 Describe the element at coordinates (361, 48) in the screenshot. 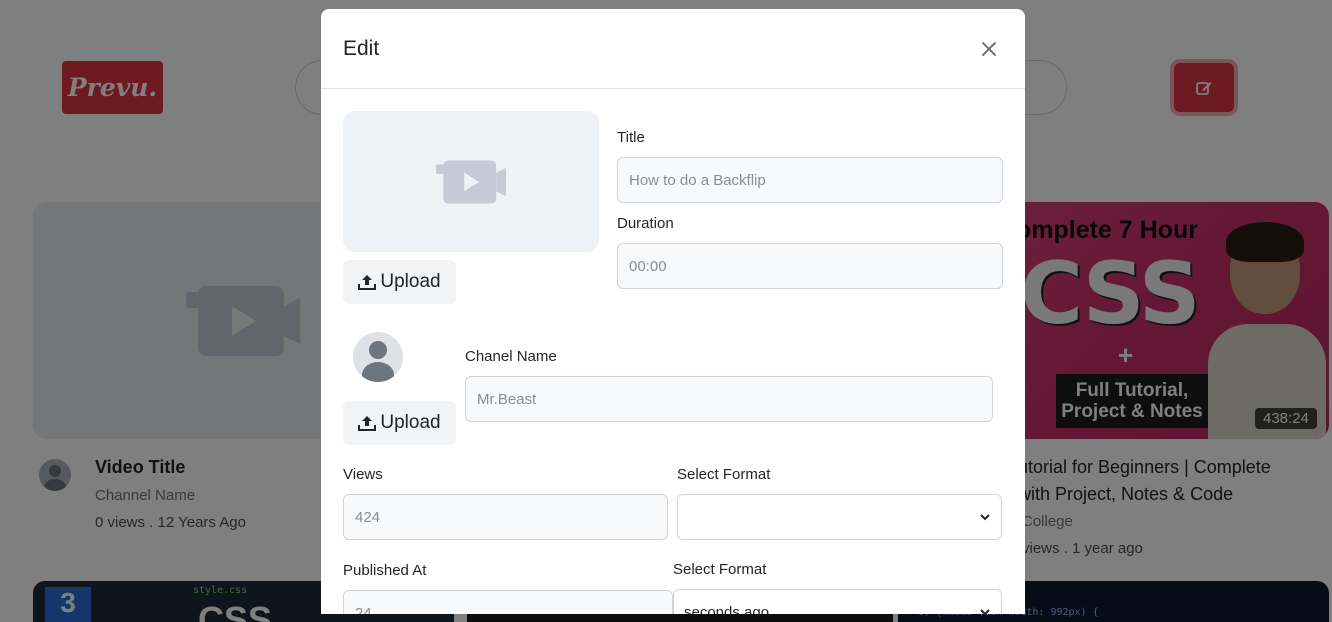

I see `modal-title: Edit` at that location.